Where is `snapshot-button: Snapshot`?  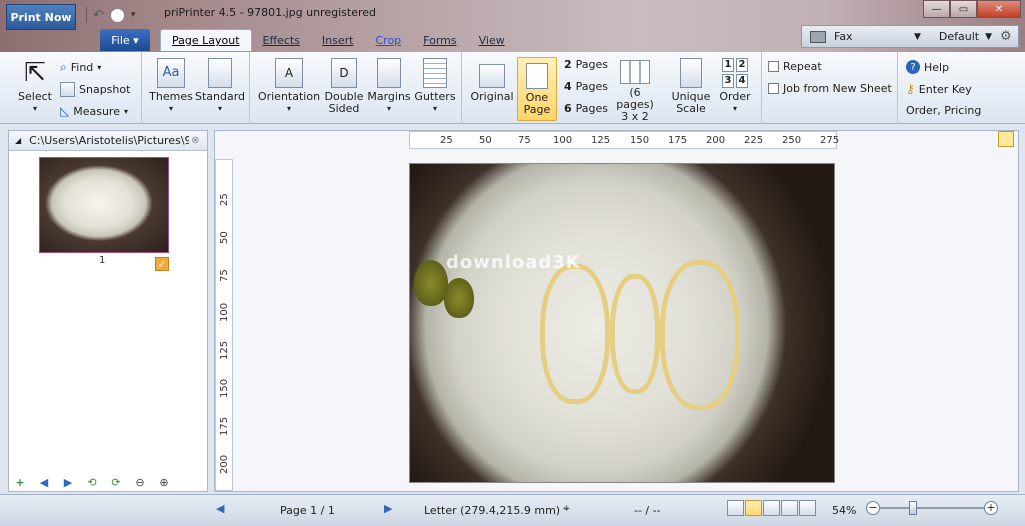
snapshot-button: Snapshot is located at coordinates (95, 89).